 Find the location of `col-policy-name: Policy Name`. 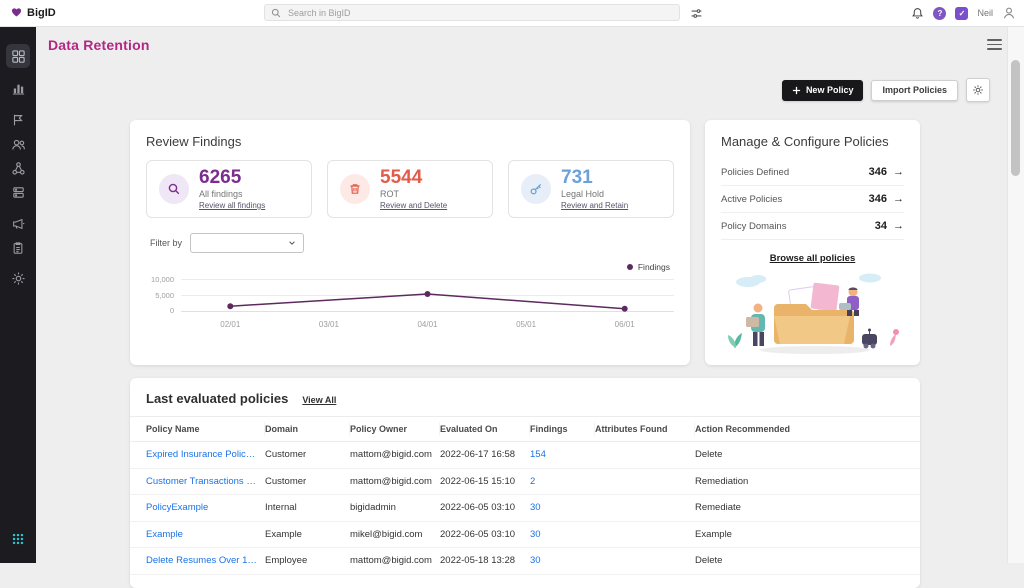

col-policy-name: Policy Name is located at coordinates (197, 429).